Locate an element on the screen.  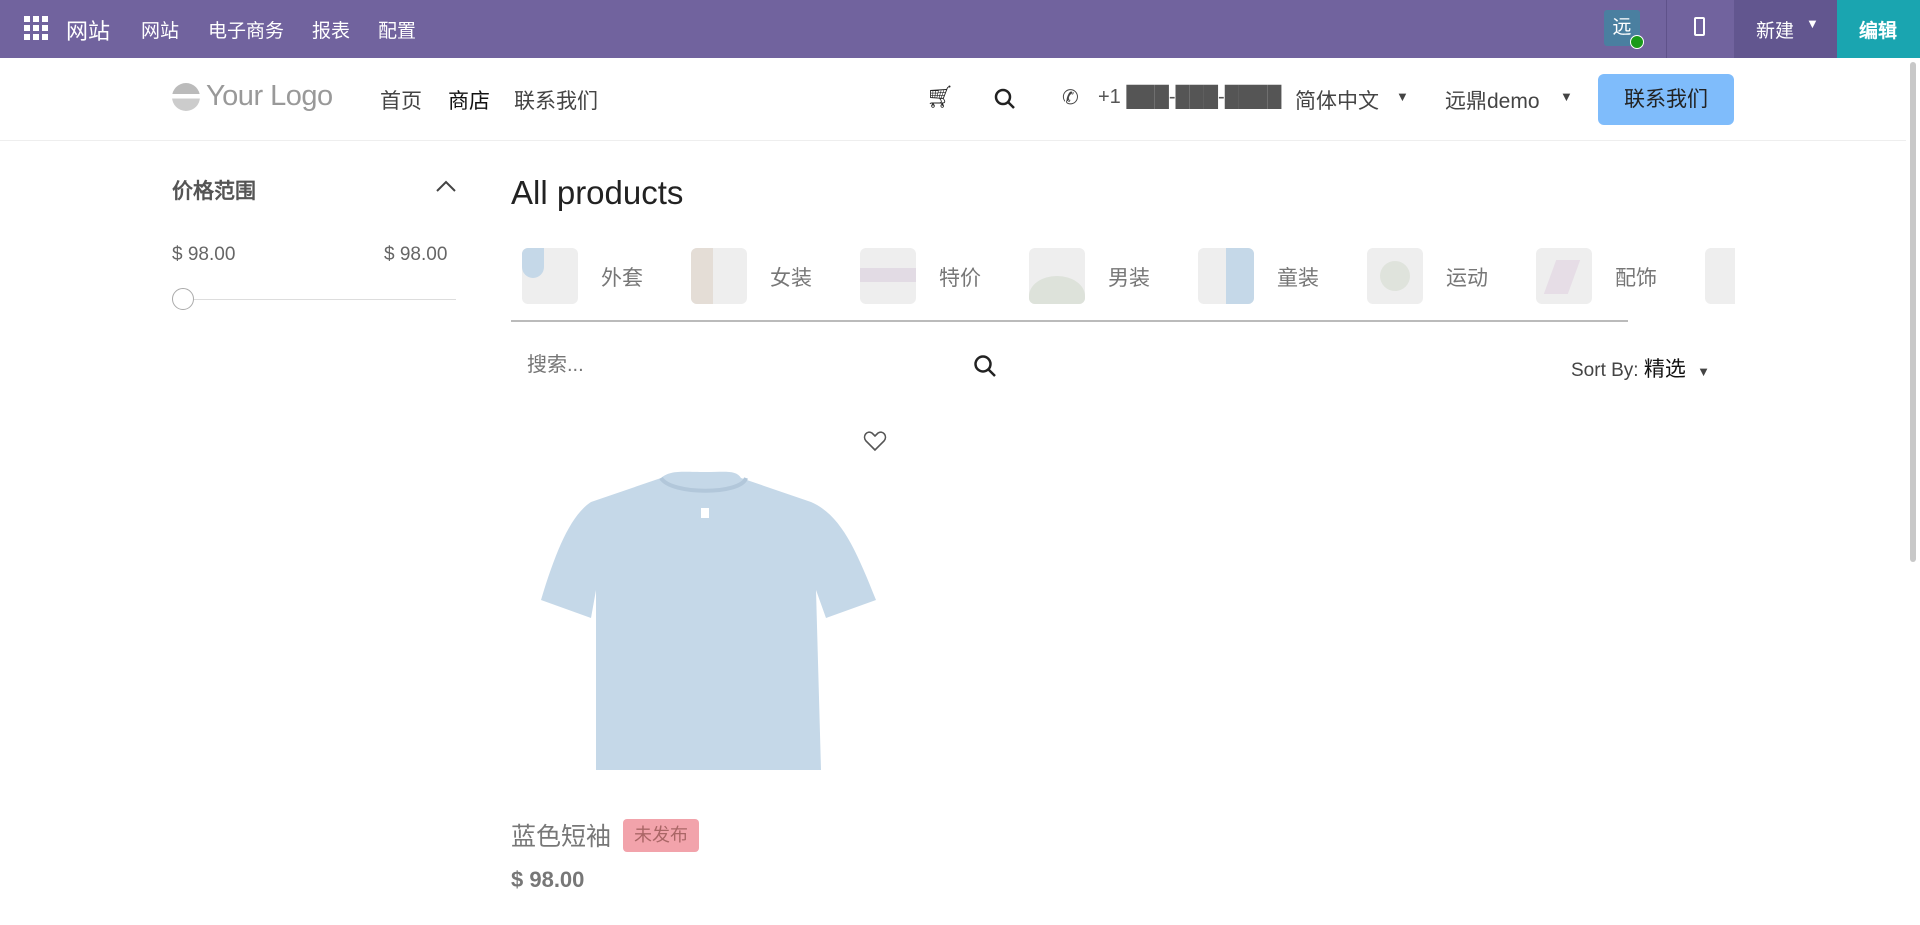
price-slider-handle is located at coordinates (183, 299).